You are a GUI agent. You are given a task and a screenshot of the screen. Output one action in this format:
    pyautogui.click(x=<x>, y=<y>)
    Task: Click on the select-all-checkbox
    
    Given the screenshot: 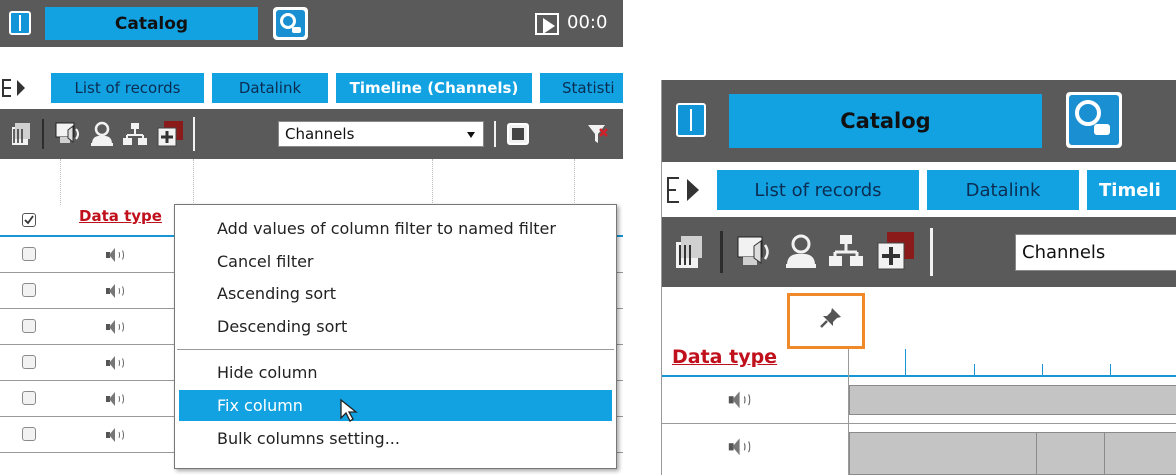 What is the action you would take?
    pyautogui.click(x=29, y=220)
    